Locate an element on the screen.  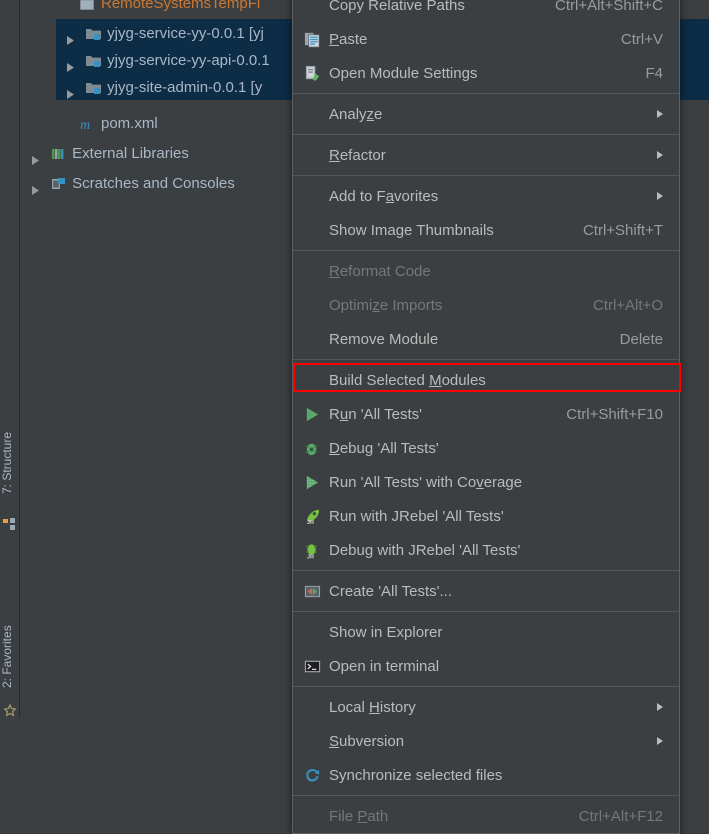
menu-item-local-history: Local History is located at coordinates (486, 707).